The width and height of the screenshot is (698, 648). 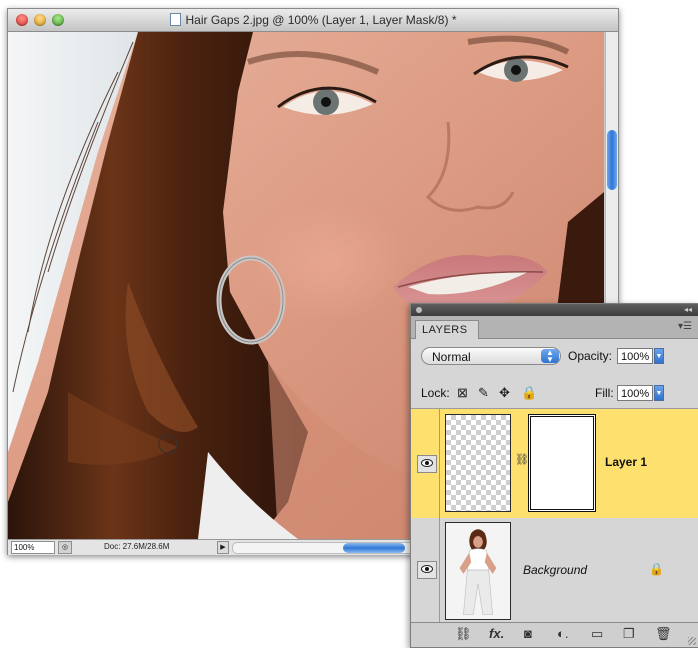 What do you see at coordinates (685, 326) in the screenshot?
I see `panel-menu-icon: ▾☰` at bounding box center [685, 326].